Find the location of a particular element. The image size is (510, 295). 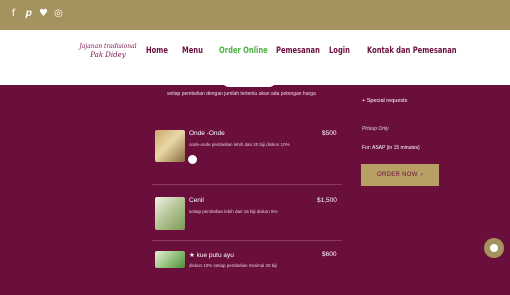

section-title-tab is located at coordinates (249, 83).